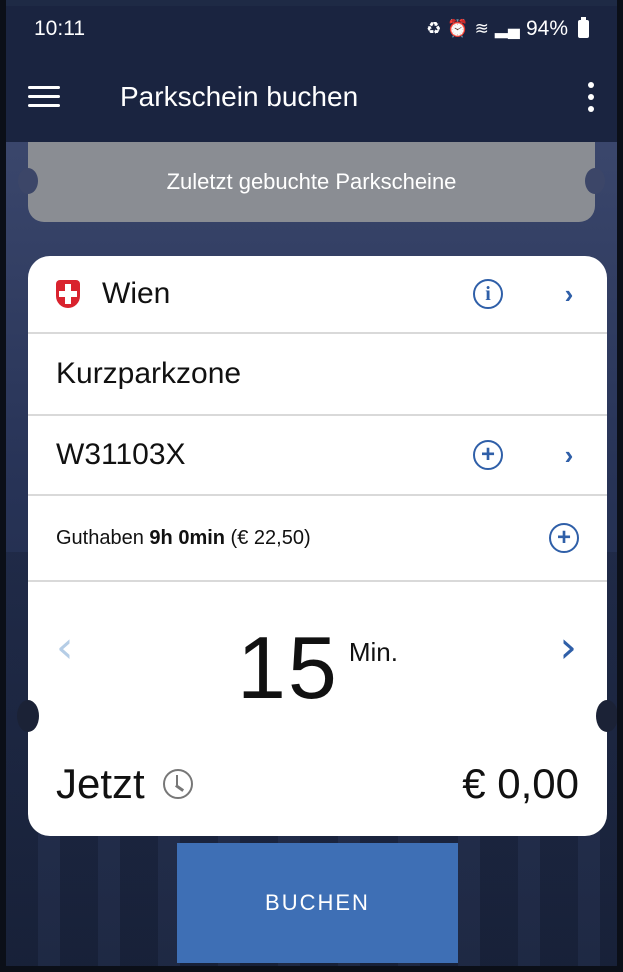 This screenshot has height=972, width=623. What do you see at coordinates (136, 293) in the screenshot?
I see `city-name: Wien` at bounding box center [136, 293].